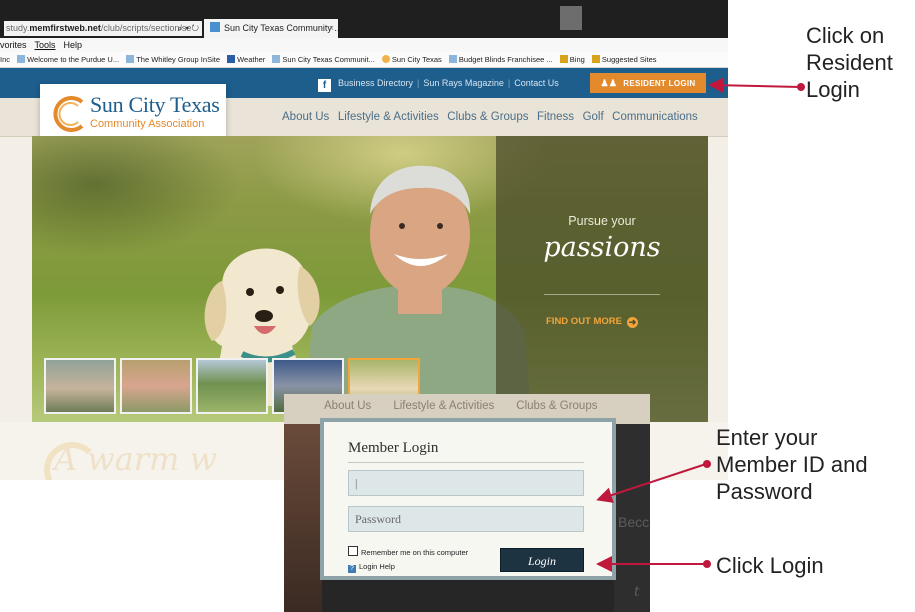 Image resolution: width=915 pixels, height=612 pixels. What do you see at coordinates (756, 85) in the screenshot?
I see `arrow-to-resident-login` at bounding box center [756, 85].